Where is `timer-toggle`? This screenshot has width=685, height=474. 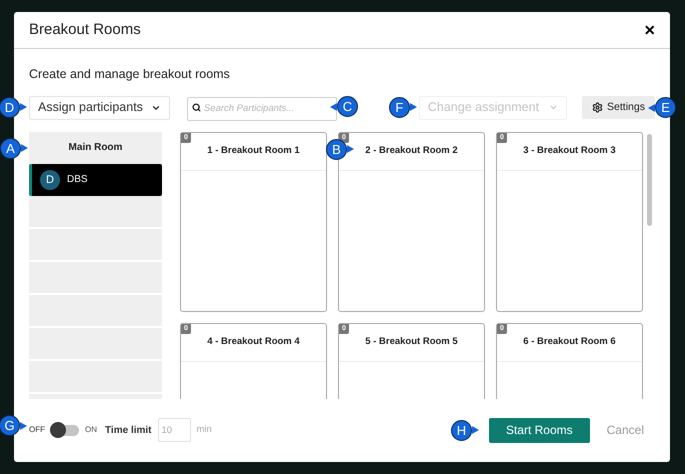 timer-toggle is located at coordinates (65, 430).